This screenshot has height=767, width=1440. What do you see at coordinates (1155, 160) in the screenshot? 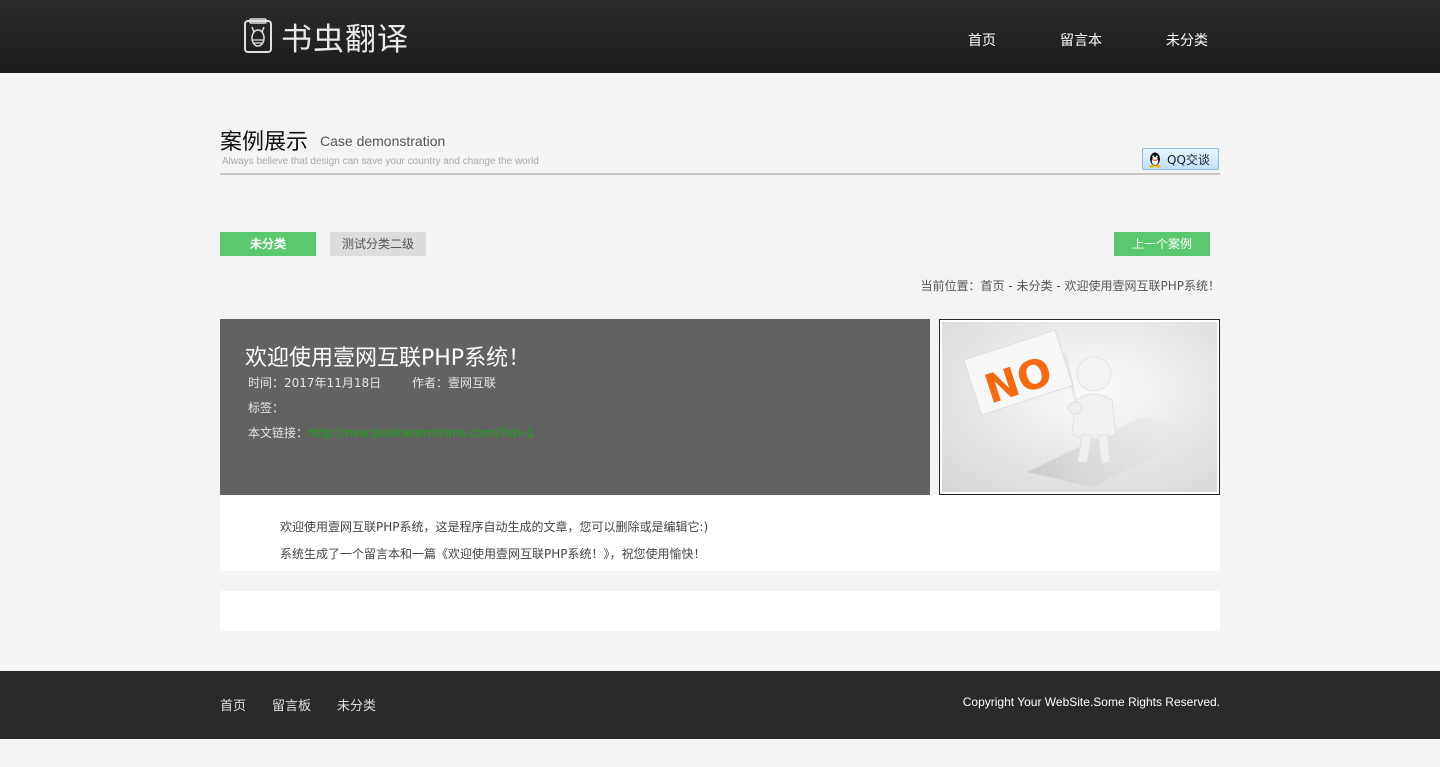
I see `qq-penguin-icon` at bounding box center [1155, 160].